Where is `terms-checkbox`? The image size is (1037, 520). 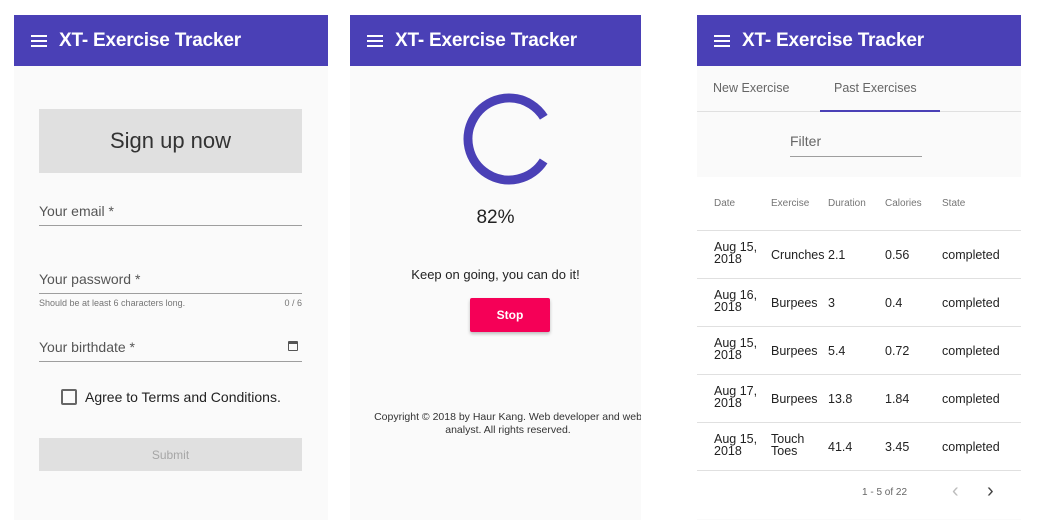
terms-checkbox is located at coordinates (69, 397).